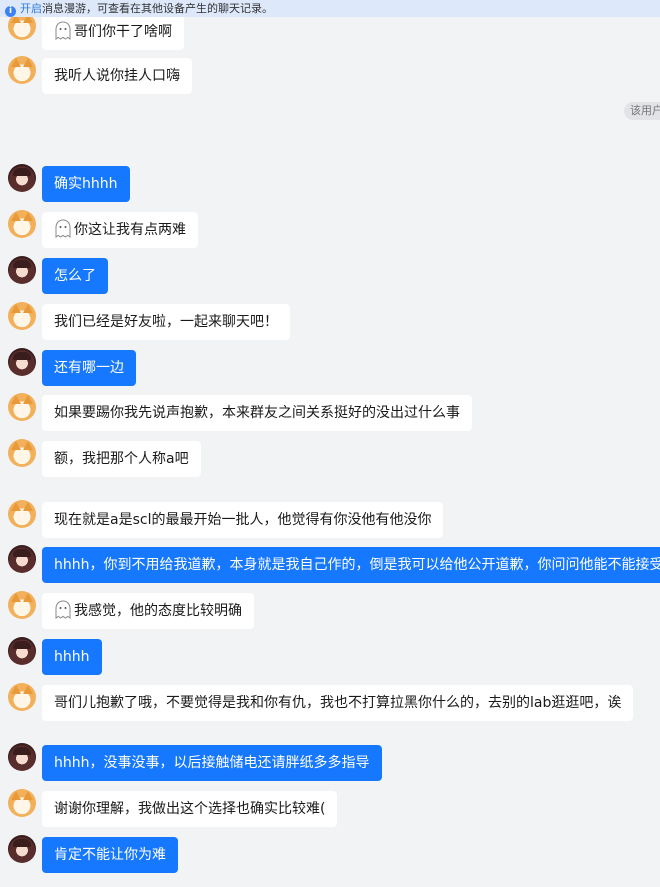 This screenshot has height=887, width=660. I want to click on message-text: 谢谢你理解，我做出这个选择也确实比较难(, so click(190, 809).